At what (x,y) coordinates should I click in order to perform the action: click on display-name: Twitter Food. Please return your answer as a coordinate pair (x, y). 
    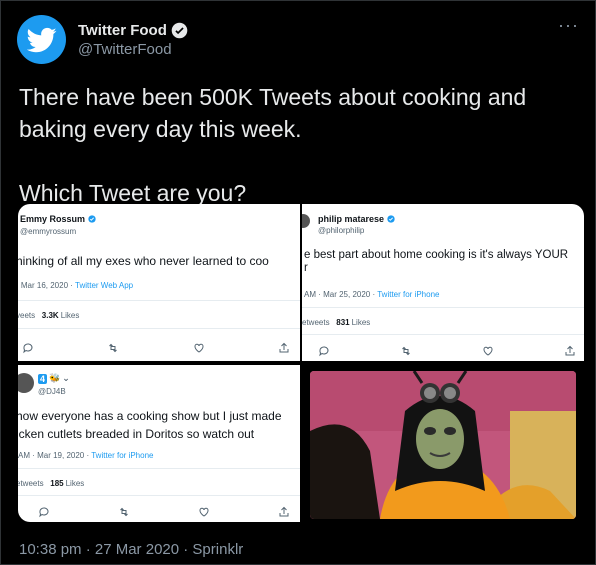
    Looking at the image, I should click on (122, 30).